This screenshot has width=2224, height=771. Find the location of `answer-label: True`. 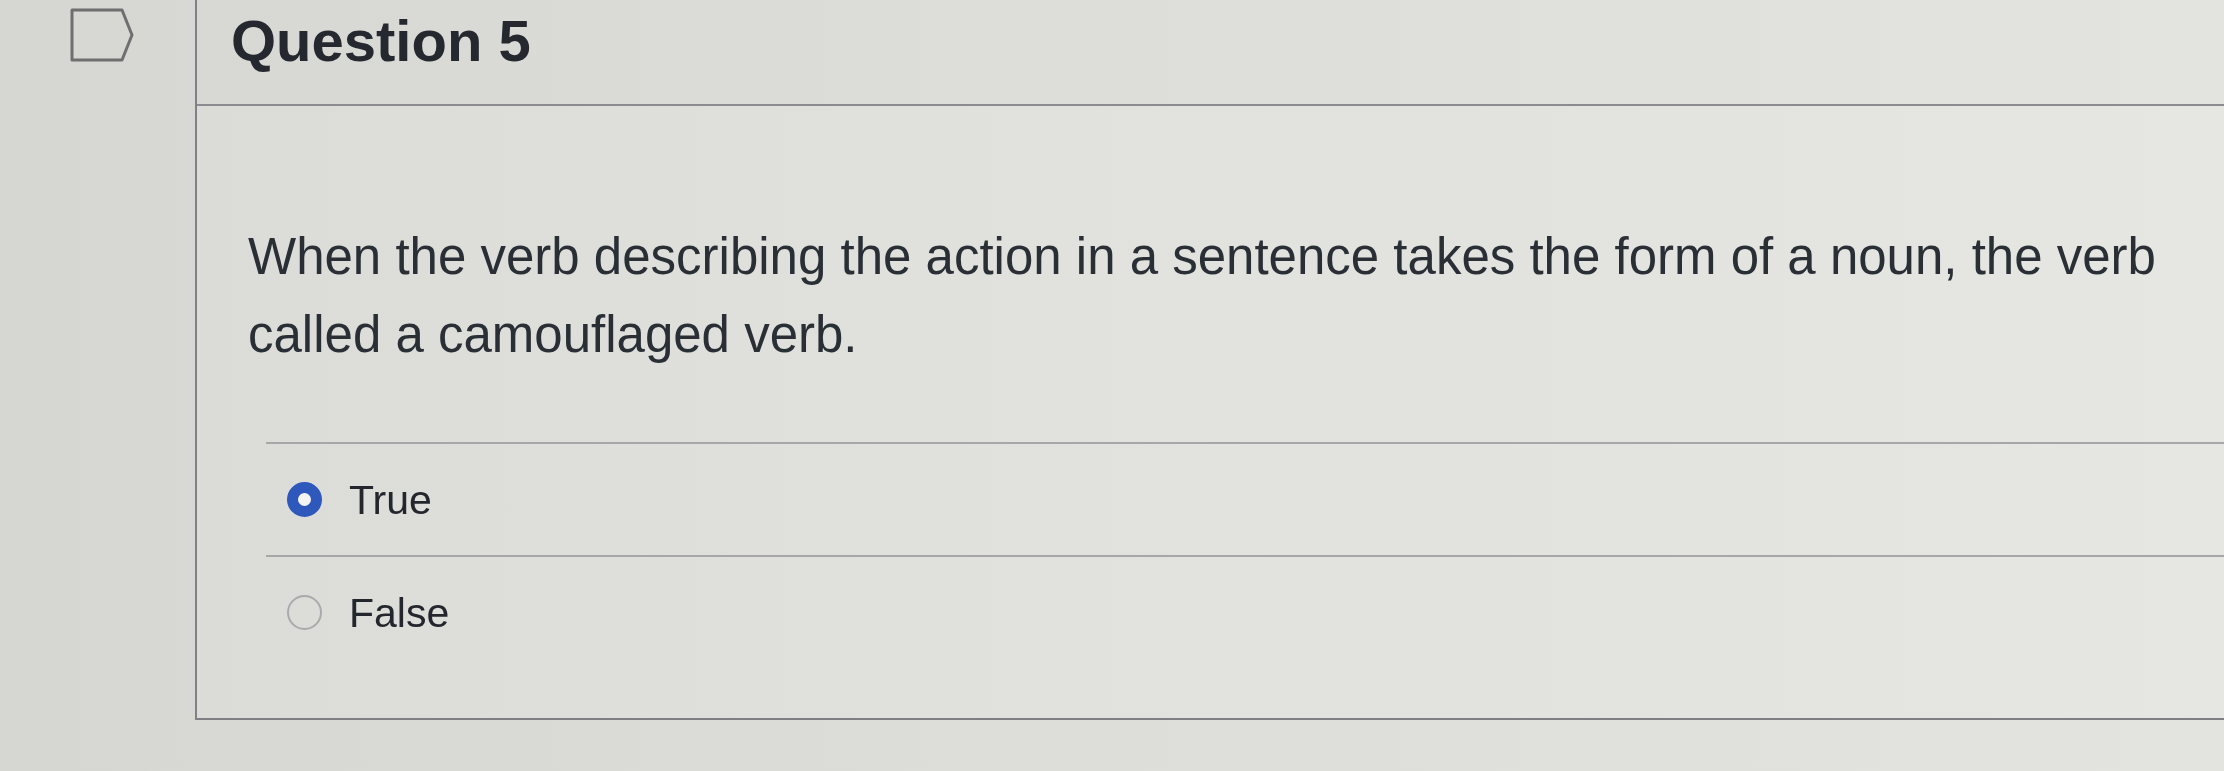

answer-label: True is located at coordinates (390, 499).